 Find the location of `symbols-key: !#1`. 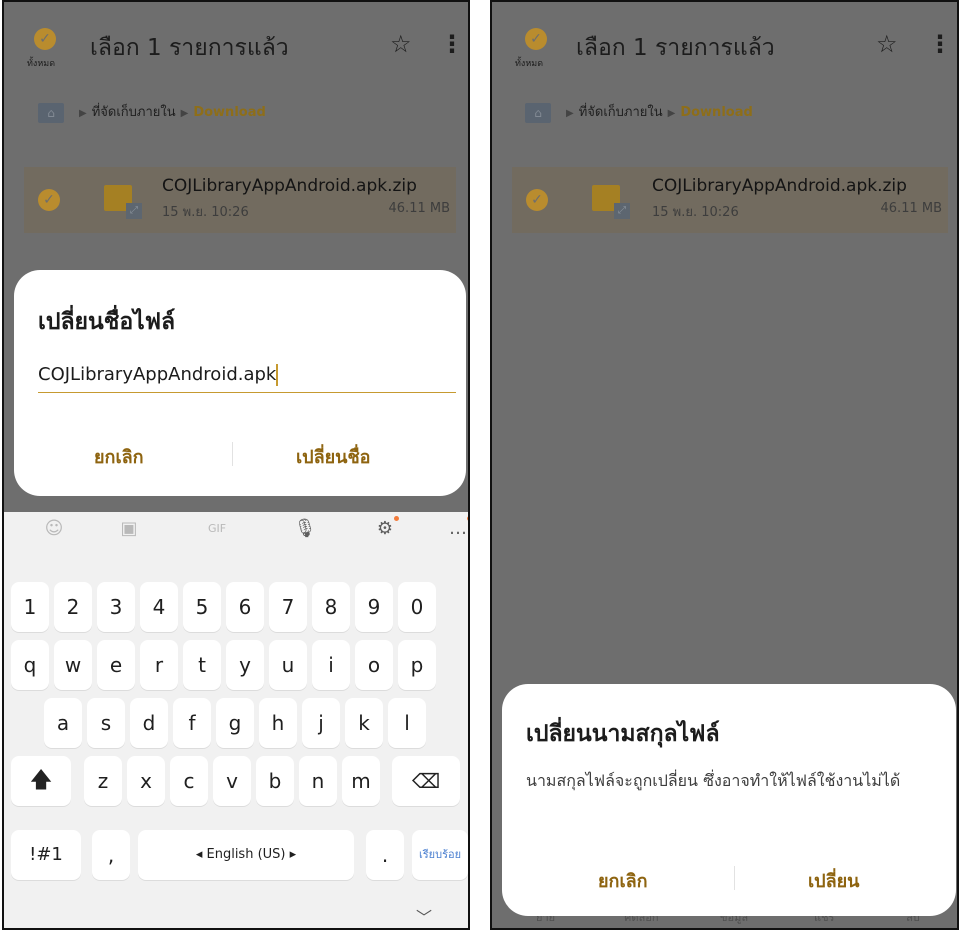

symbols-key: !#1 is located at coordinates (46, 855).